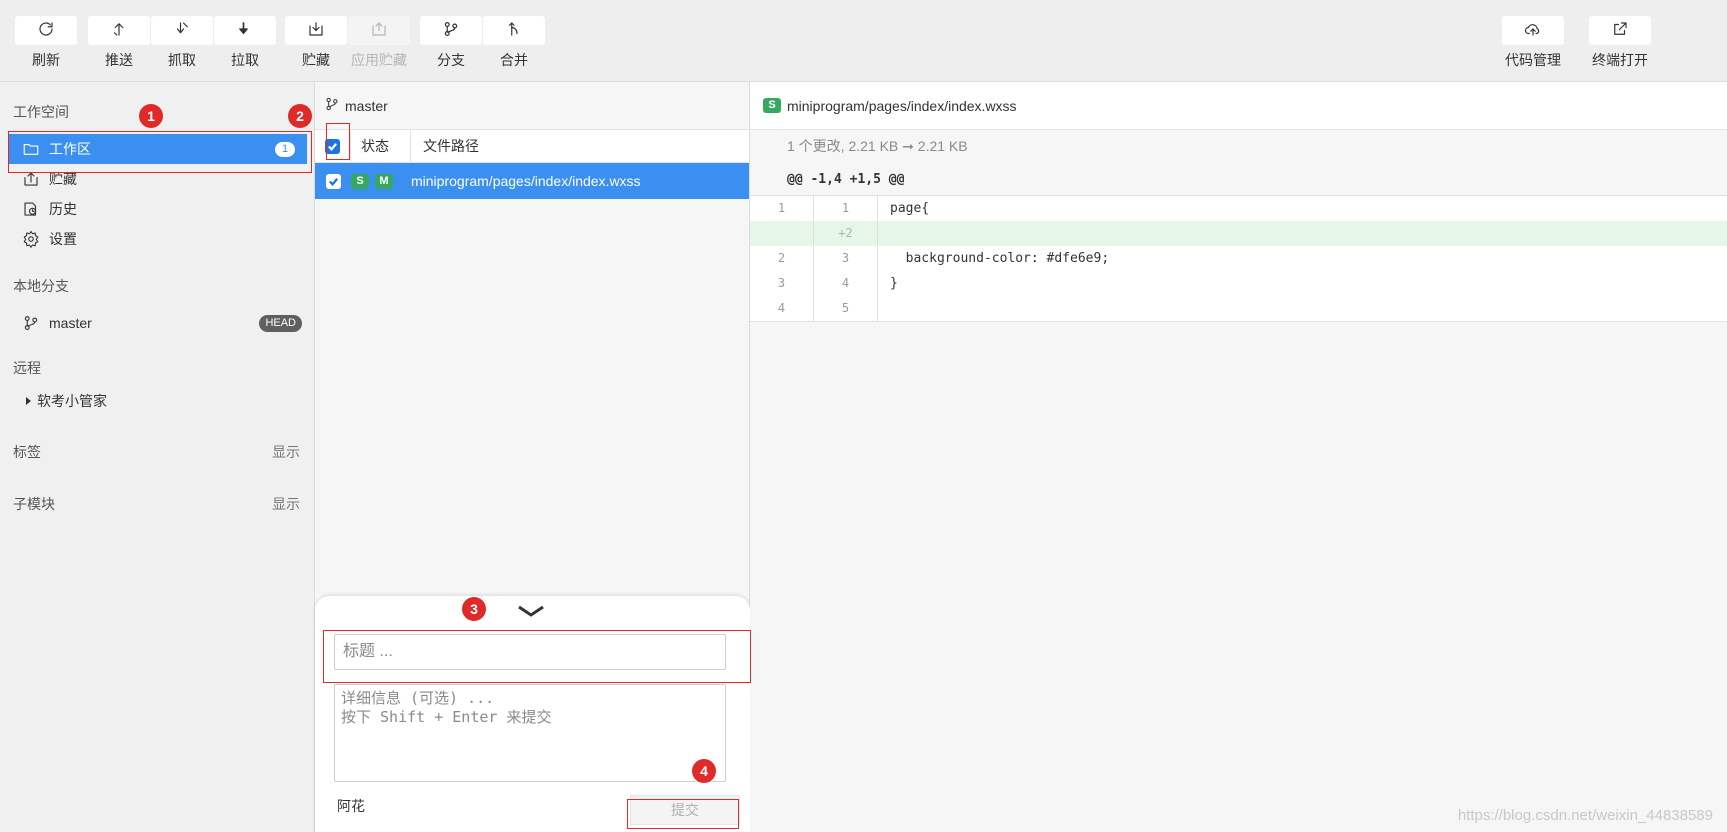 The image size is (1727, 832). Describe the element at coordinates (910, 208) in the screenshot. I see `line-code: page{` at that location.